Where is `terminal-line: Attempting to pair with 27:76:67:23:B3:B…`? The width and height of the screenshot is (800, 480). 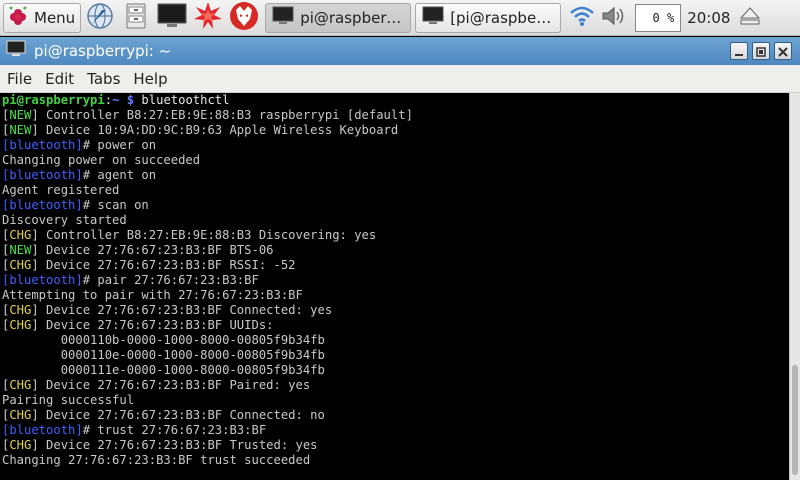 terminal-line: Attempting to pair with 27:76:67:23:B3:B… is located at coordinates (394, 295).